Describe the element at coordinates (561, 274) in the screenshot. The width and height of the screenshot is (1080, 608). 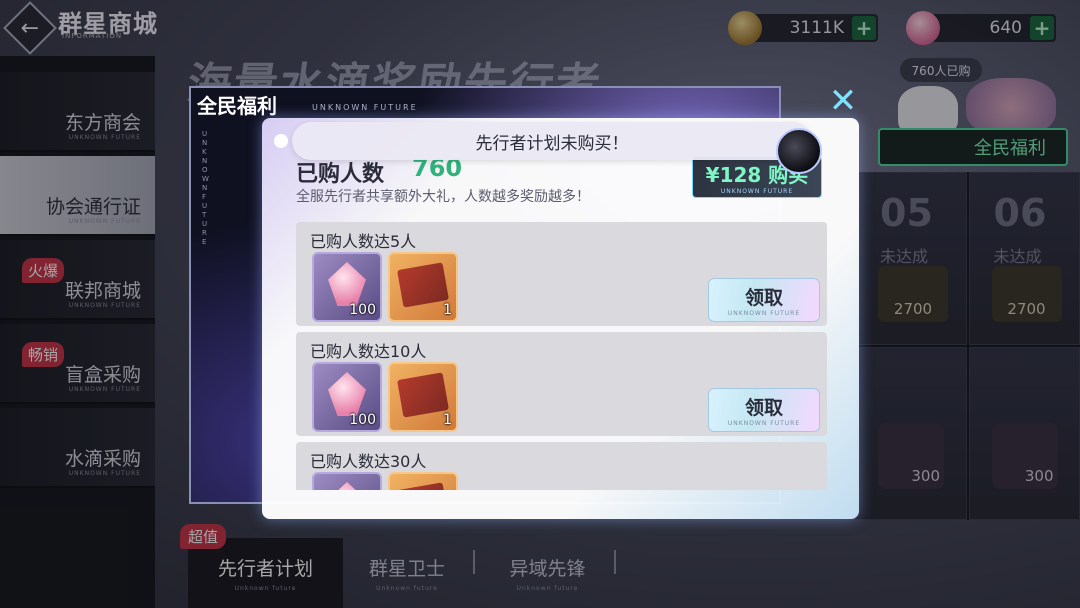
I see `reward-row: 已购人数达5人 100 1 领取 UNKNOWN FUTURE` at that location.